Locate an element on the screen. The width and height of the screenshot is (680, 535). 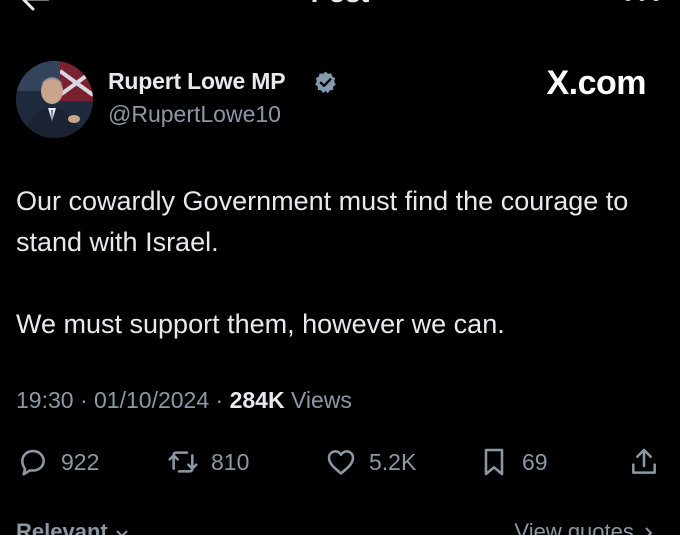
chevron-down-icon is located at coordinates (122, 532).